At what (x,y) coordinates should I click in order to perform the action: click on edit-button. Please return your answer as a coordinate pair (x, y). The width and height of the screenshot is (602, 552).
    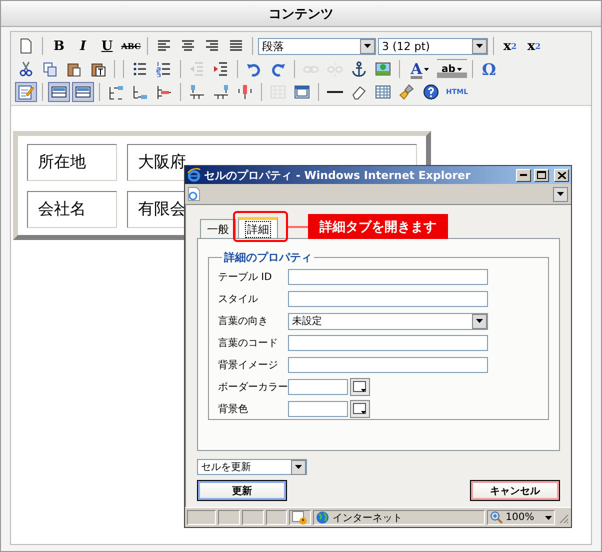
    Looking at the image, I should click on (26, 92).